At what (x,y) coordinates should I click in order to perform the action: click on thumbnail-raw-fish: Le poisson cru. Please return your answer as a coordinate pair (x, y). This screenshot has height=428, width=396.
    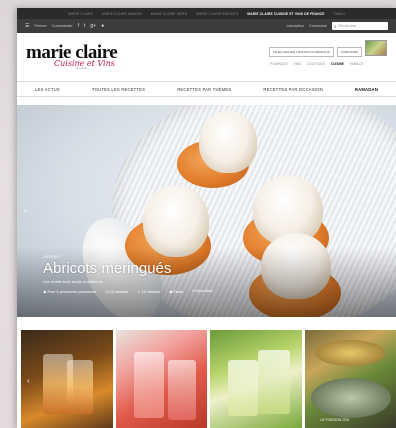
    Looking at the image, I should click on (350, 379).